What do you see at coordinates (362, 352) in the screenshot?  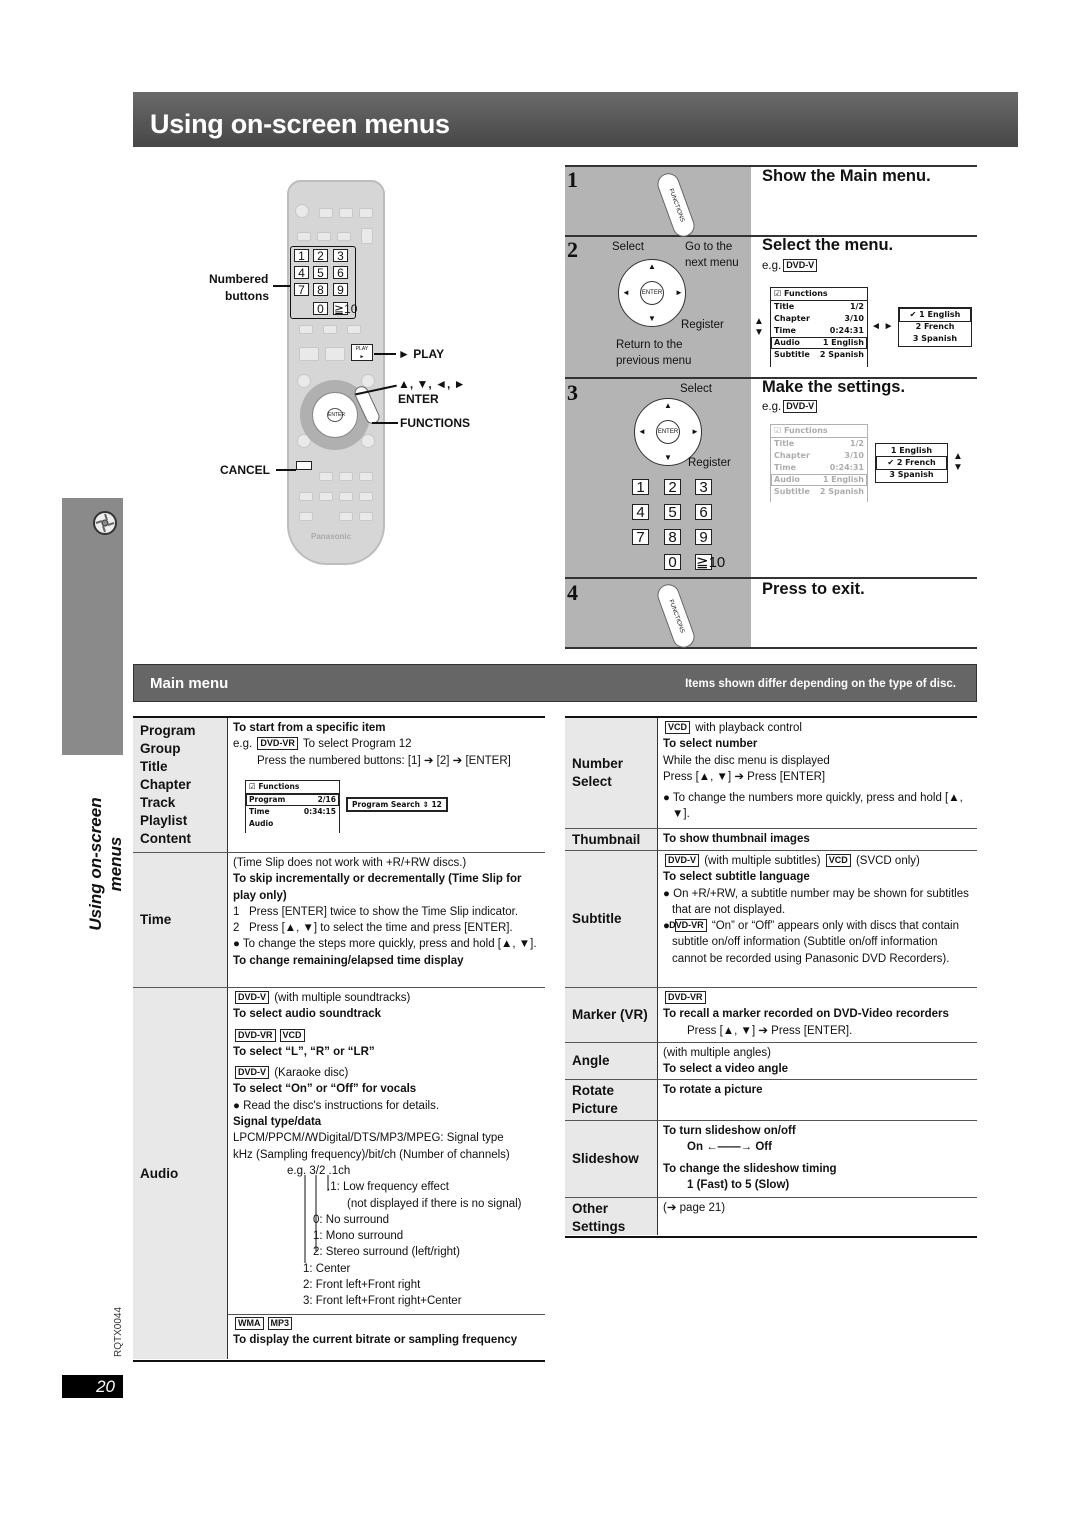 I see `play-key: PLAY ►` at bounding box center [362, 352].